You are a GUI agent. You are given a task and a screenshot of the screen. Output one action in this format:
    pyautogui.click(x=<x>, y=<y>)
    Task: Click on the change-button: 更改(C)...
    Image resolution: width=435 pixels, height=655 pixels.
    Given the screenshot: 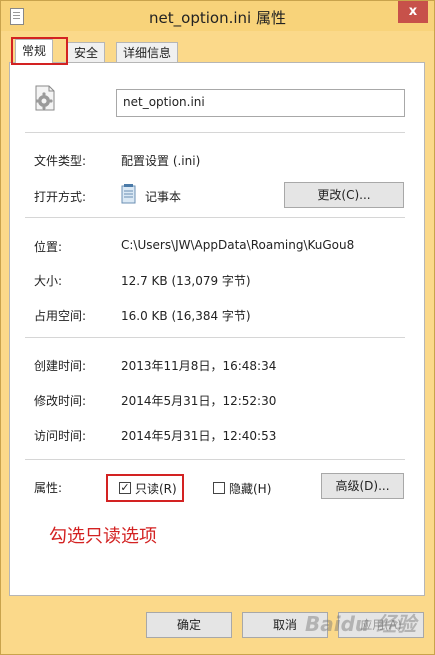 What is the action you would take?
    pyautogui.click(x=344, y=195)
    